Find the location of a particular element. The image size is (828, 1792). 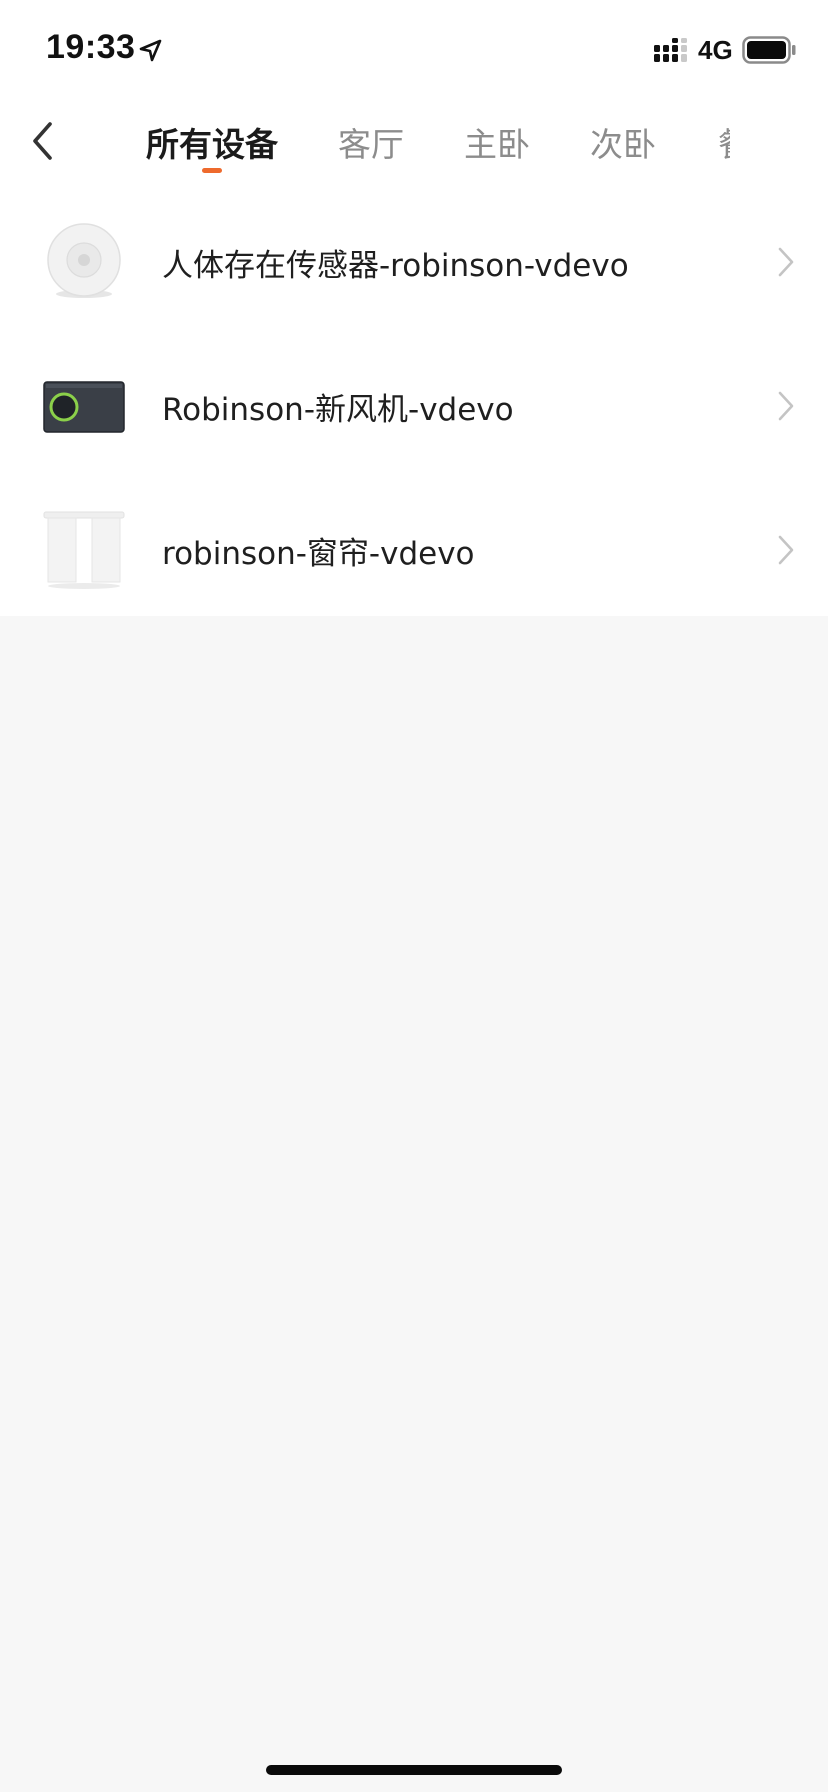

top-nav: 所有设备 客厅 主卧 次卧 餐 is located at coordinates (414, 145).